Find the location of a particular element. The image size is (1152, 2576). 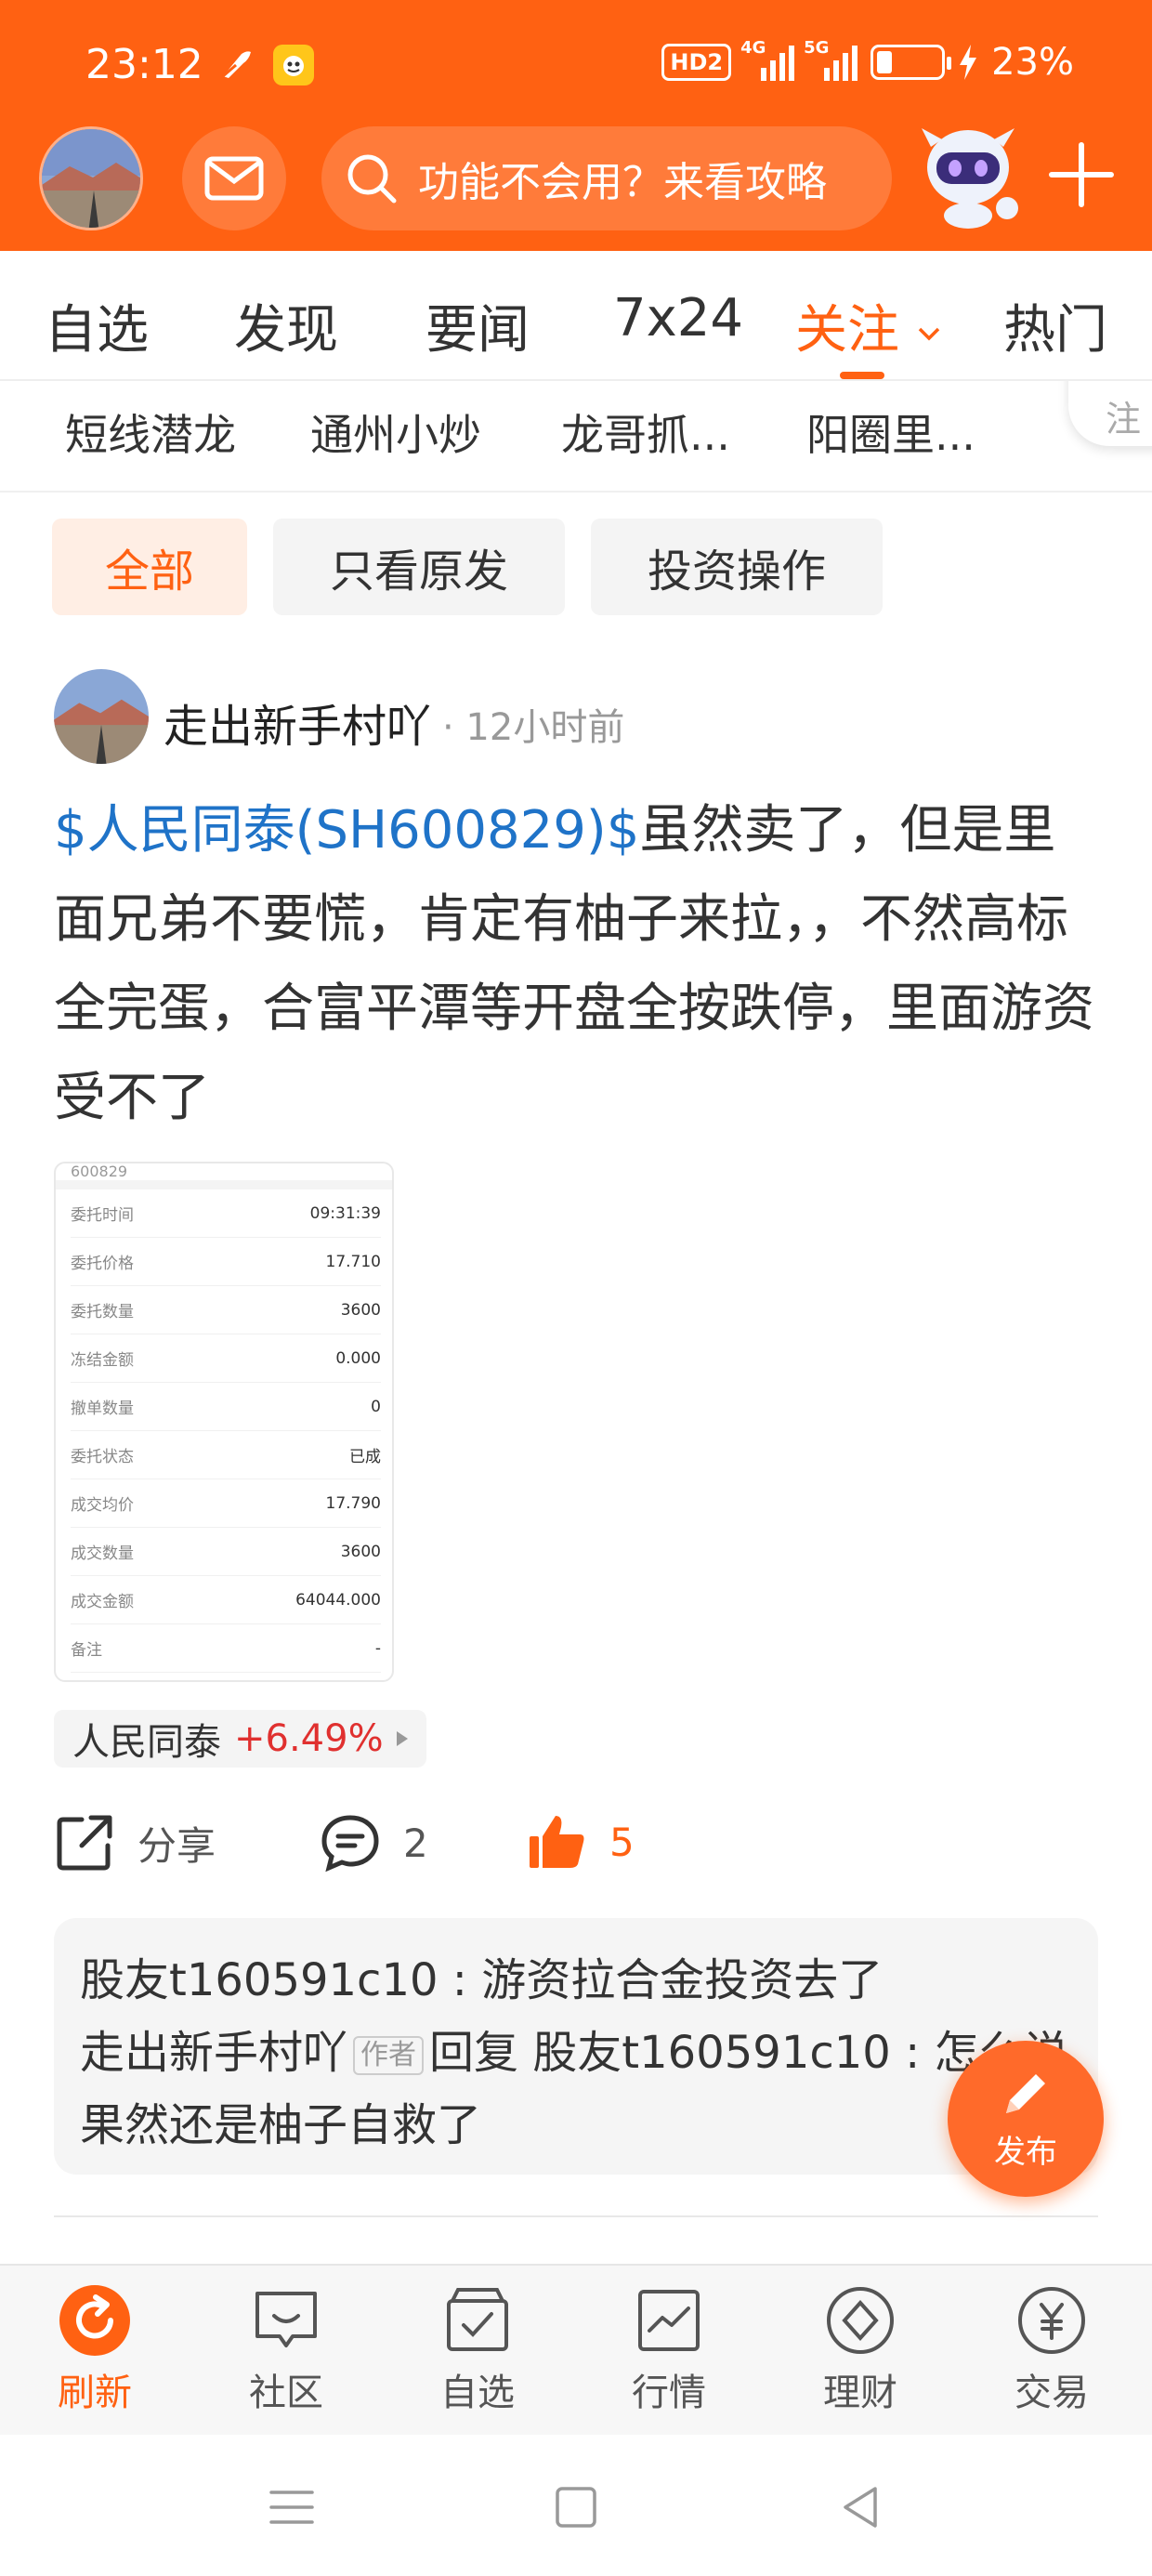

hd-badge: HD2 is located at coordinates (696, 62).